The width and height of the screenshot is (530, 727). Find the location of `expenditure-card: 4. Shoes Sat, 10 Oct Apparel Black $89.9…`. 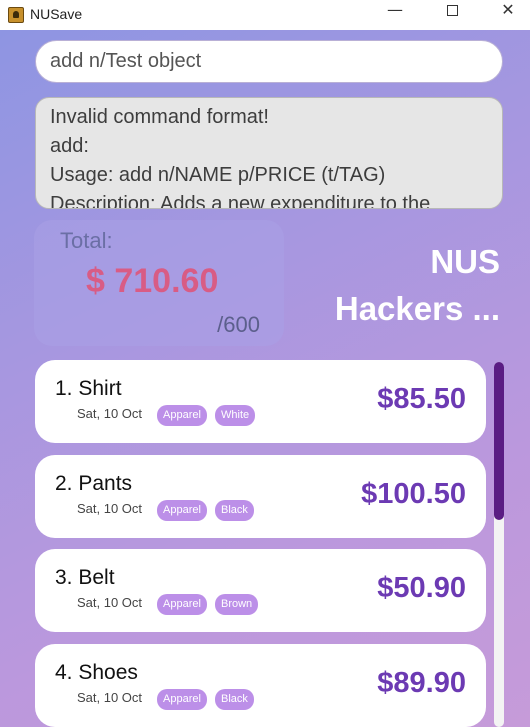

expenditure-card: 4. Shoes Sat, 10 Oct Apparel Black $89.9… is located at coordinates (260, 685).